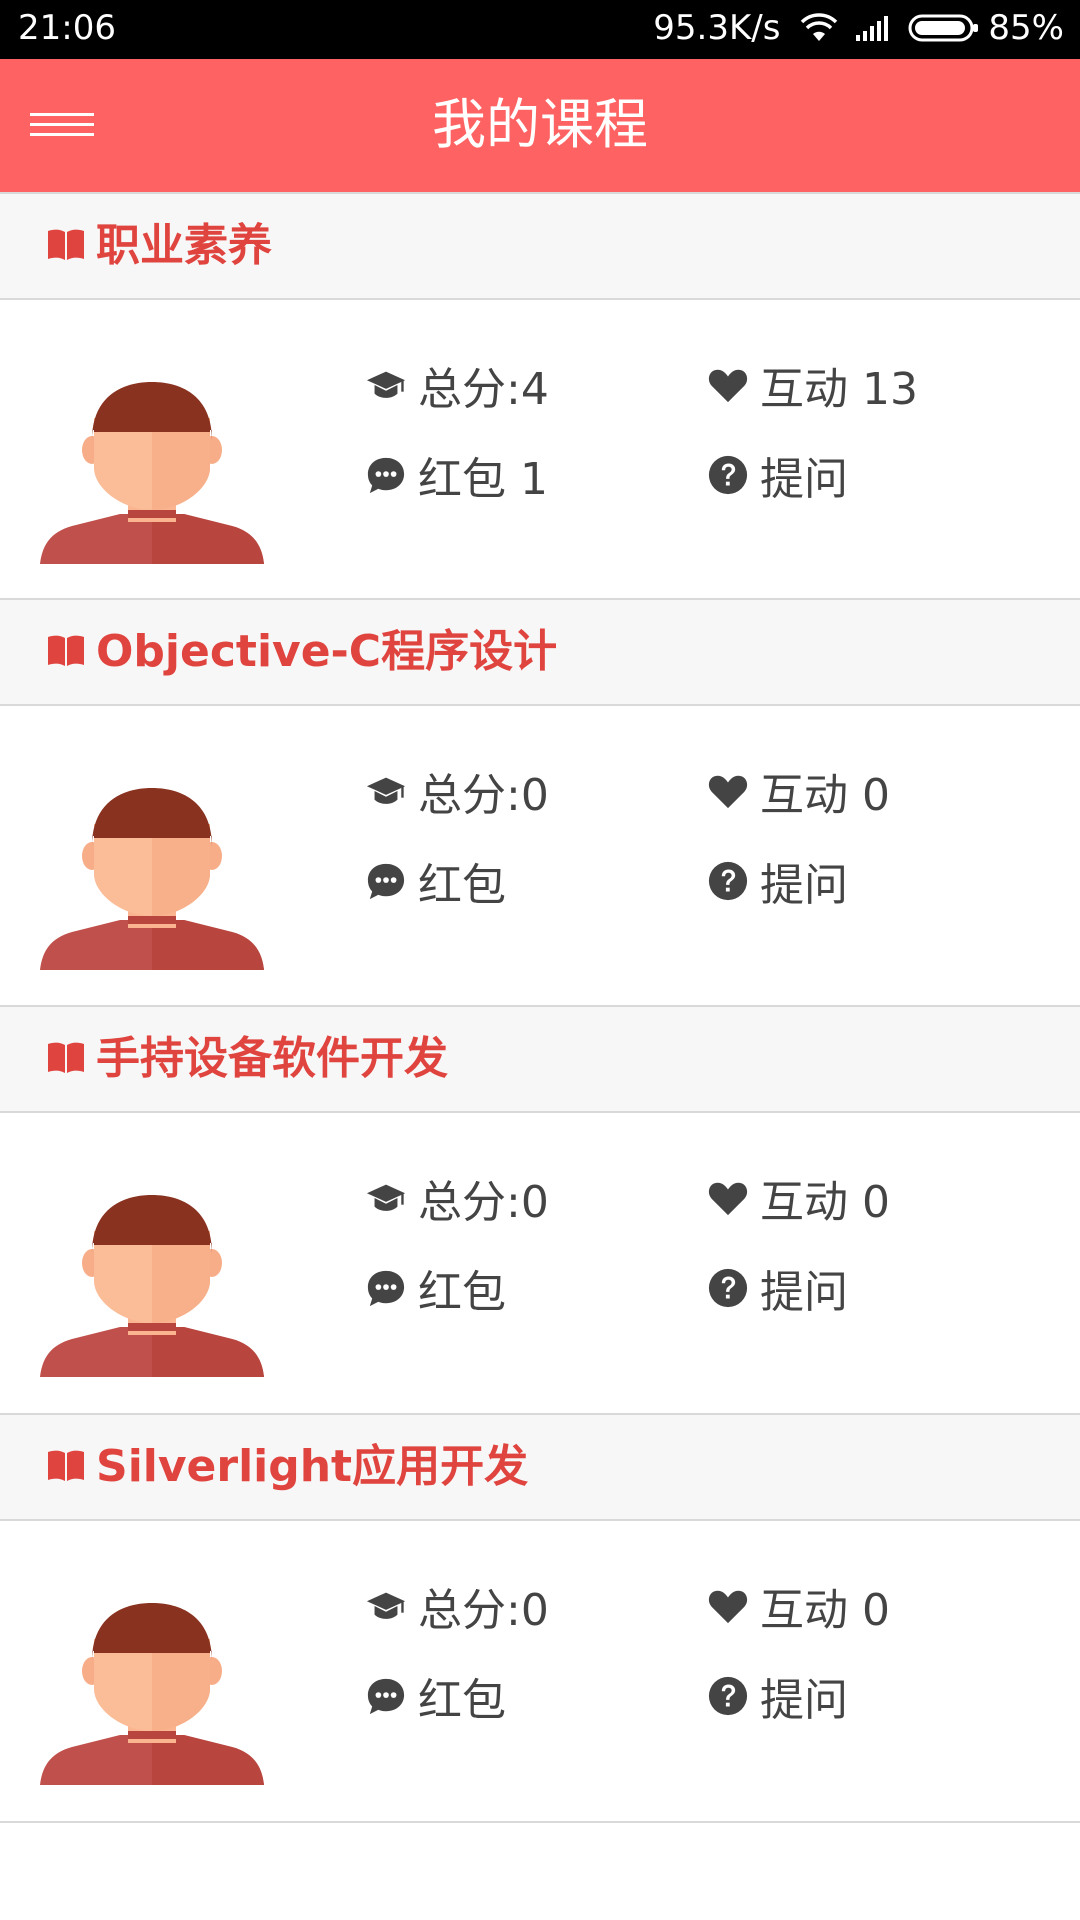 The height and width of the screenshot is (1920, 1080). What do you see at coordinates (717, 28) in the screenshot?
I see `network-speed: 95.3K/s` at bounding box center [717, 28].